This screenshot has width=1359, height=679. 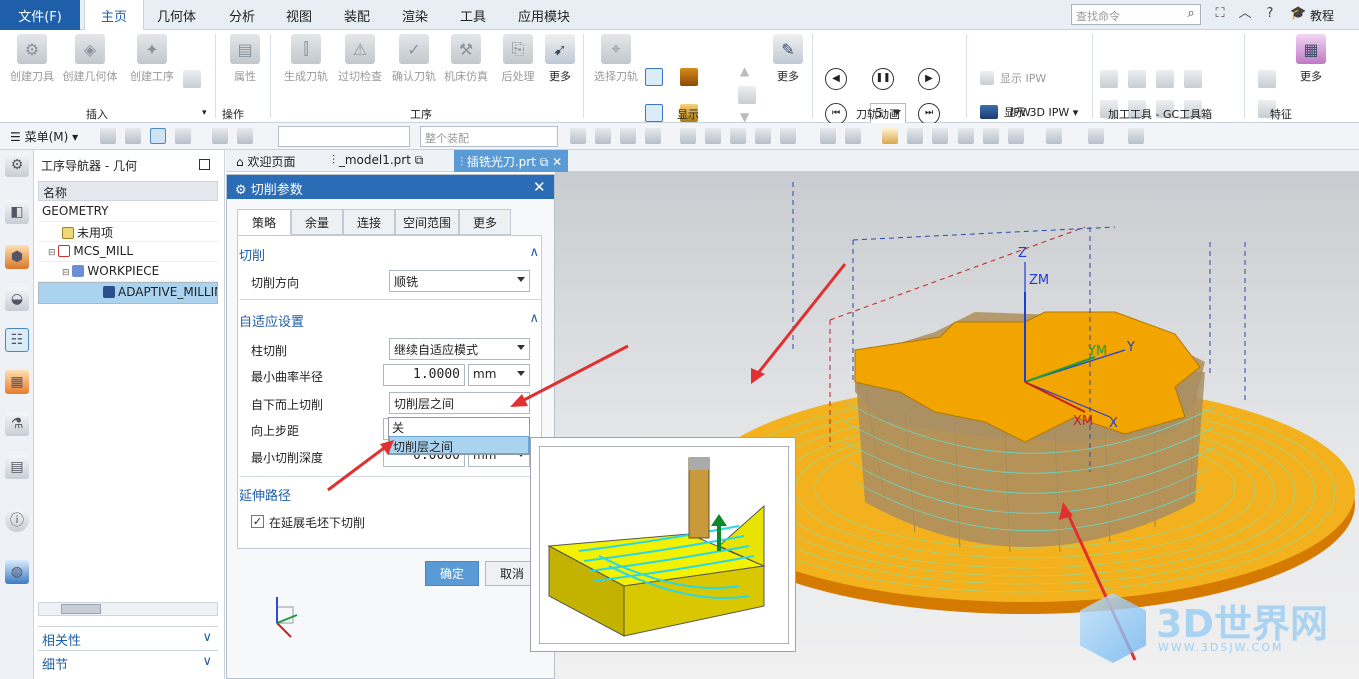 What do you see at coordinates (128, 661) in the screenshot?
I see `details-panel-header: 细节 ∨` at bounding box center [128, 661].